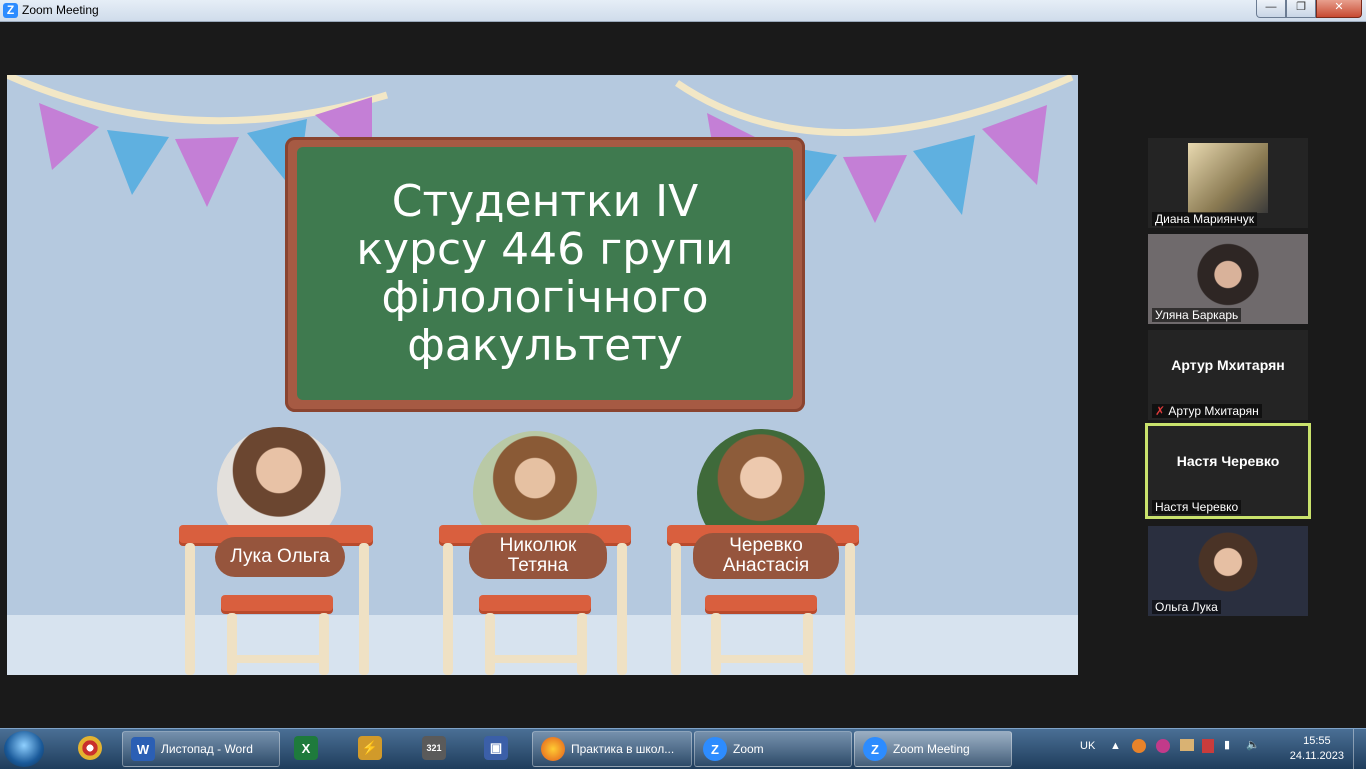 Image resolution: width=1366 pixels, height=769 pixels. Describe the element at coordinates (683, 11) in the screenshot. I see `window-titlebar: Z Zoom Meeting — ❐ ✕` at that location.